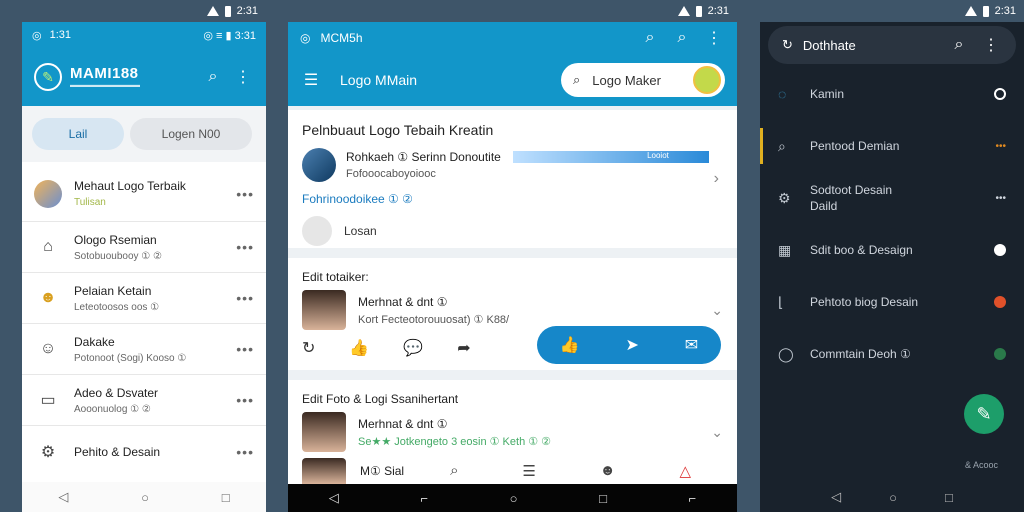 The height and width of the screenshot is (512, 1024). What do you see at coordinates (105, 85) in the screenshot?
I see `brand-subtitle: ▬▬▬▬▬▬▬▬▬▬` at bounding box center [105, 85].